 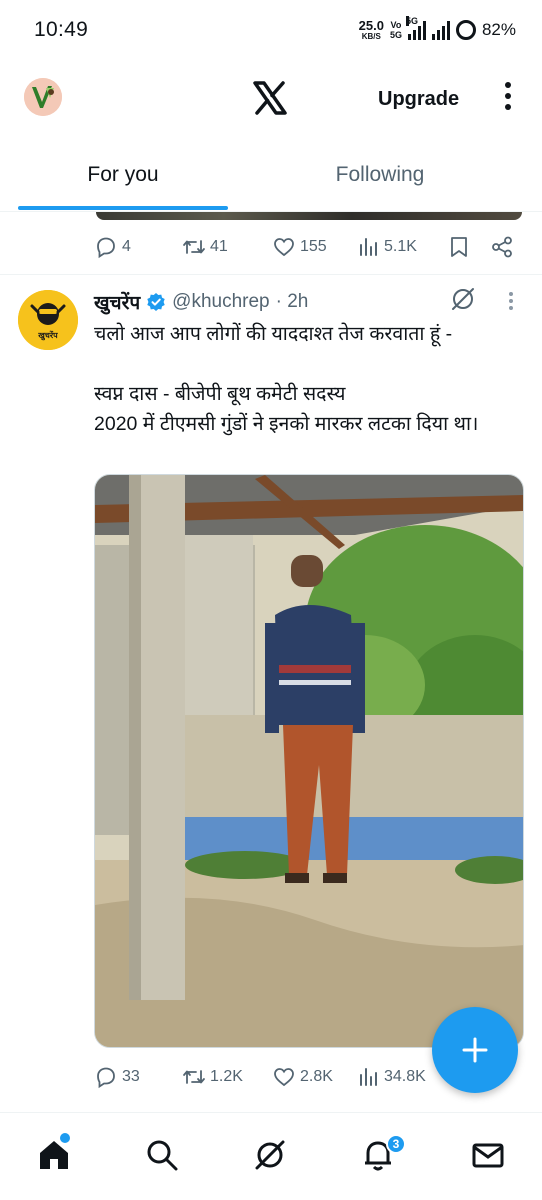 I want to click on more-options-icon, so click(x=508, y=99).